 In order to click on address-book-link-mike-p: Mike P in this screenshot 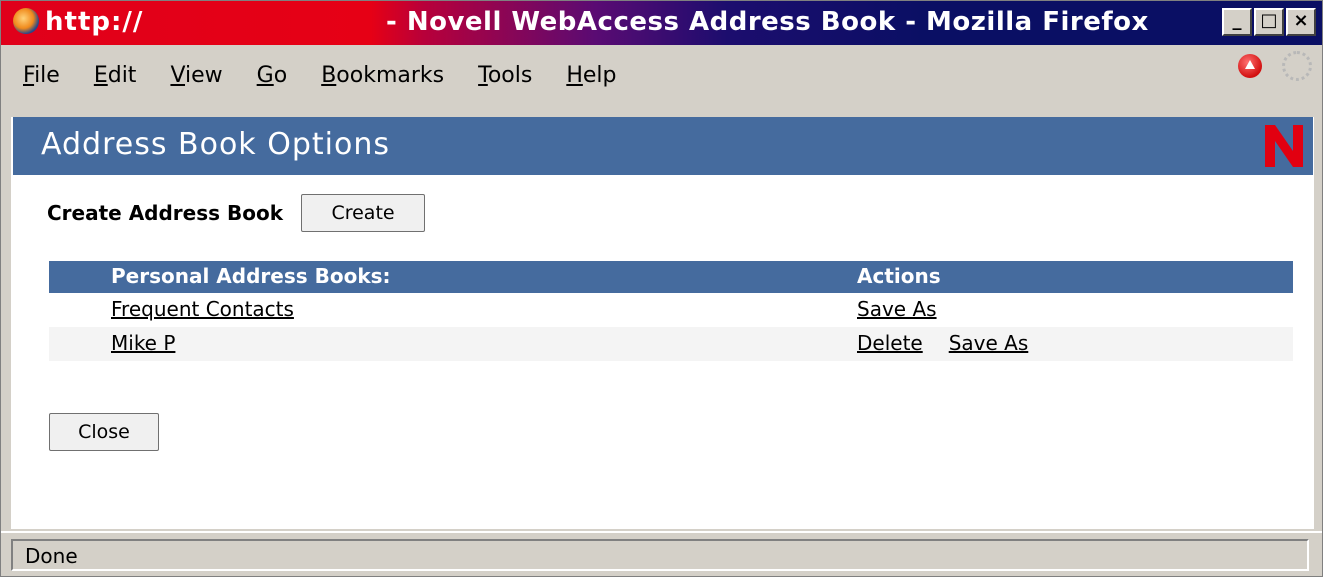, I will do `click(143, 343)`.